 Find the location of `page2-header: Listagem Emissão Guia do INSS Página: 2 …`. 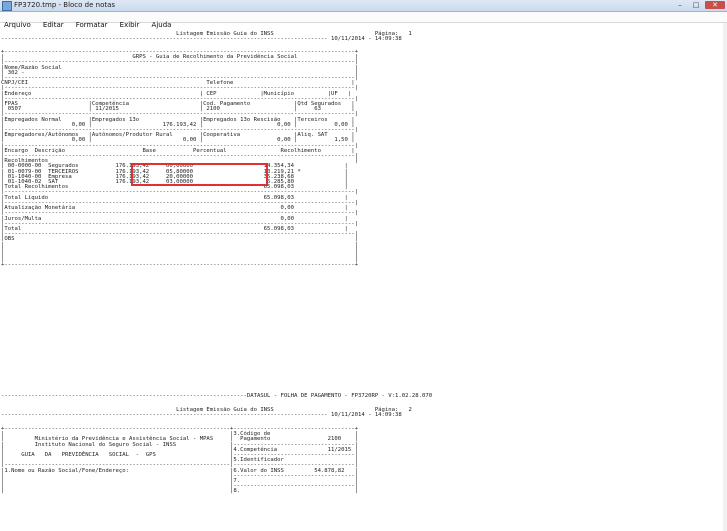

page2-header: Listagem Emissão Guia do INSS Página: 2 … is located at coordinates (206, 413).